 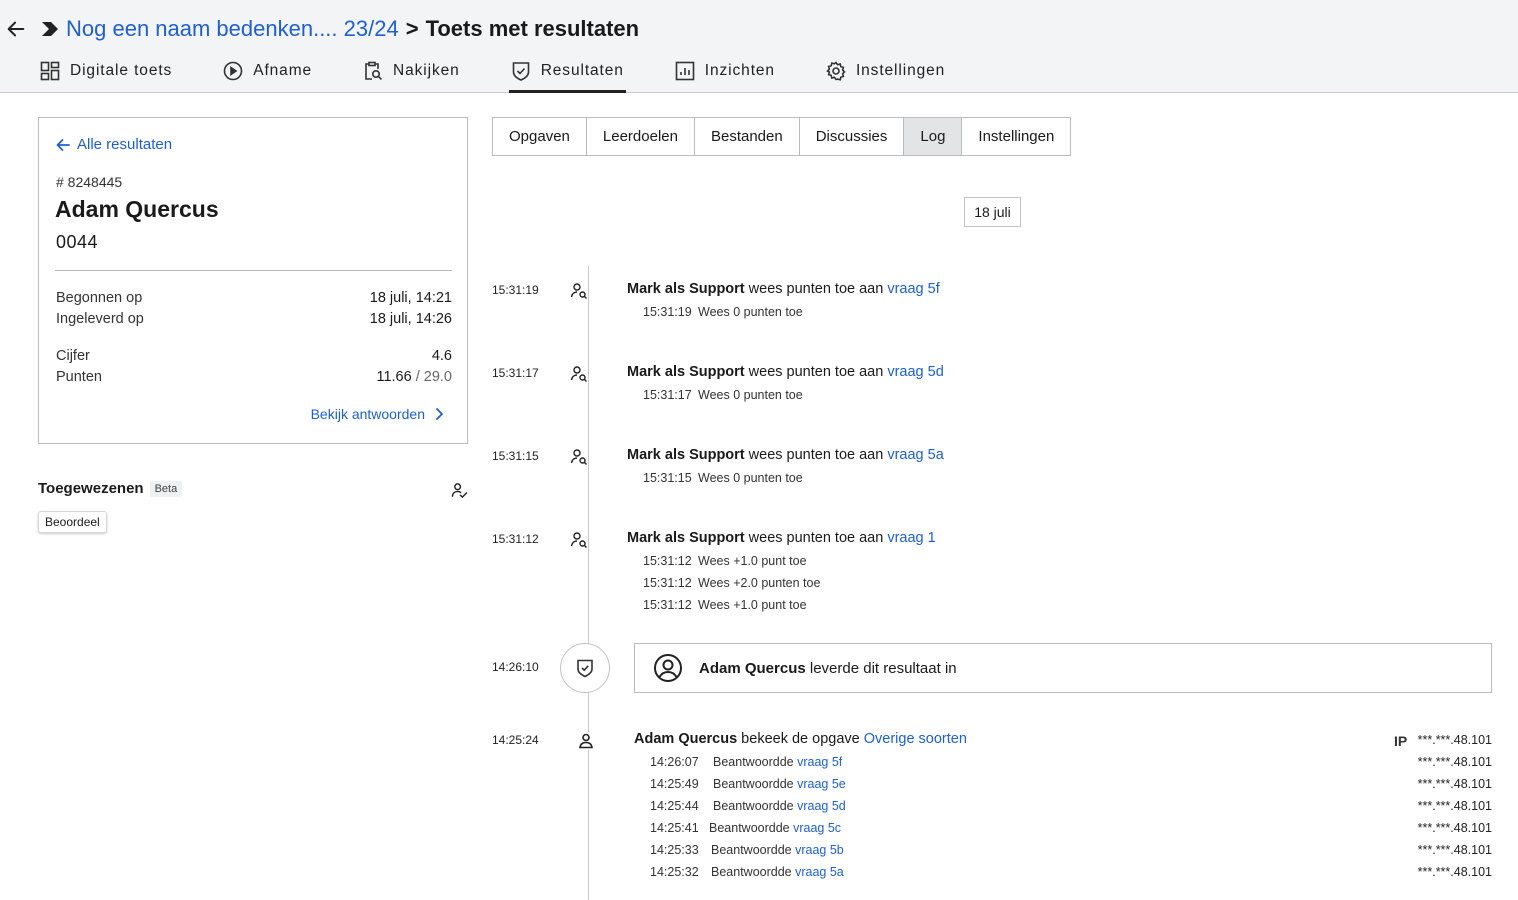 I want to click on tab-label: Digitale toets, so click(x=121, y=70).